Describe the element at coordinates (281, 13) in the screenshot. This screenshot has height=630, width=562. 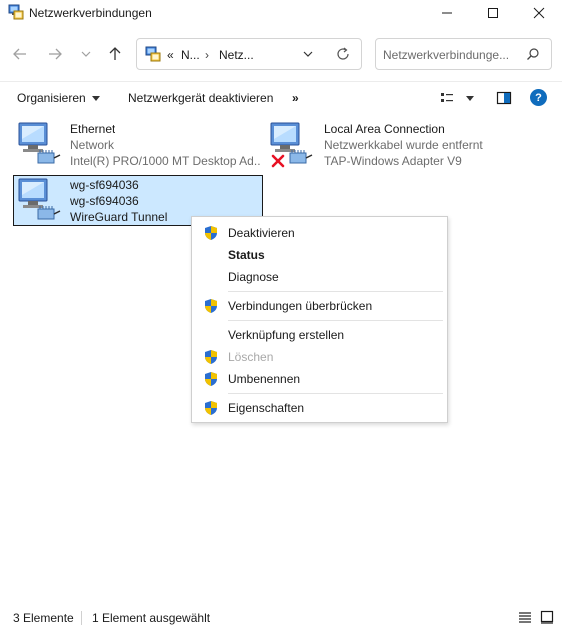
I see `title-bar: Netzwerkverbindungen` at that location.